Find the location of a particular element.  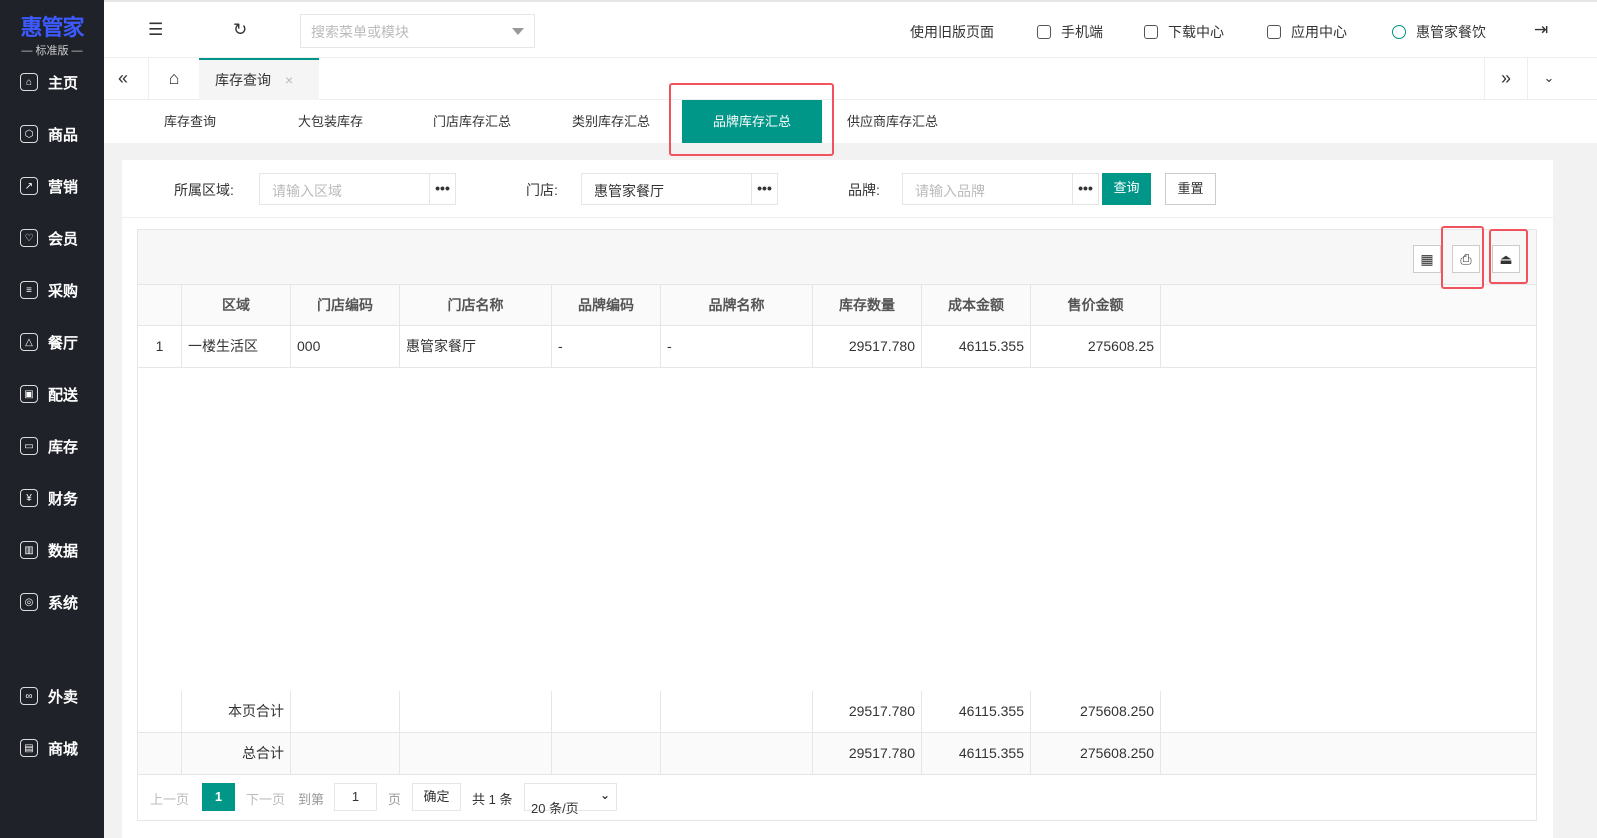

sidebar-item: ▭ 库存 is located at coordinates (52, 446).